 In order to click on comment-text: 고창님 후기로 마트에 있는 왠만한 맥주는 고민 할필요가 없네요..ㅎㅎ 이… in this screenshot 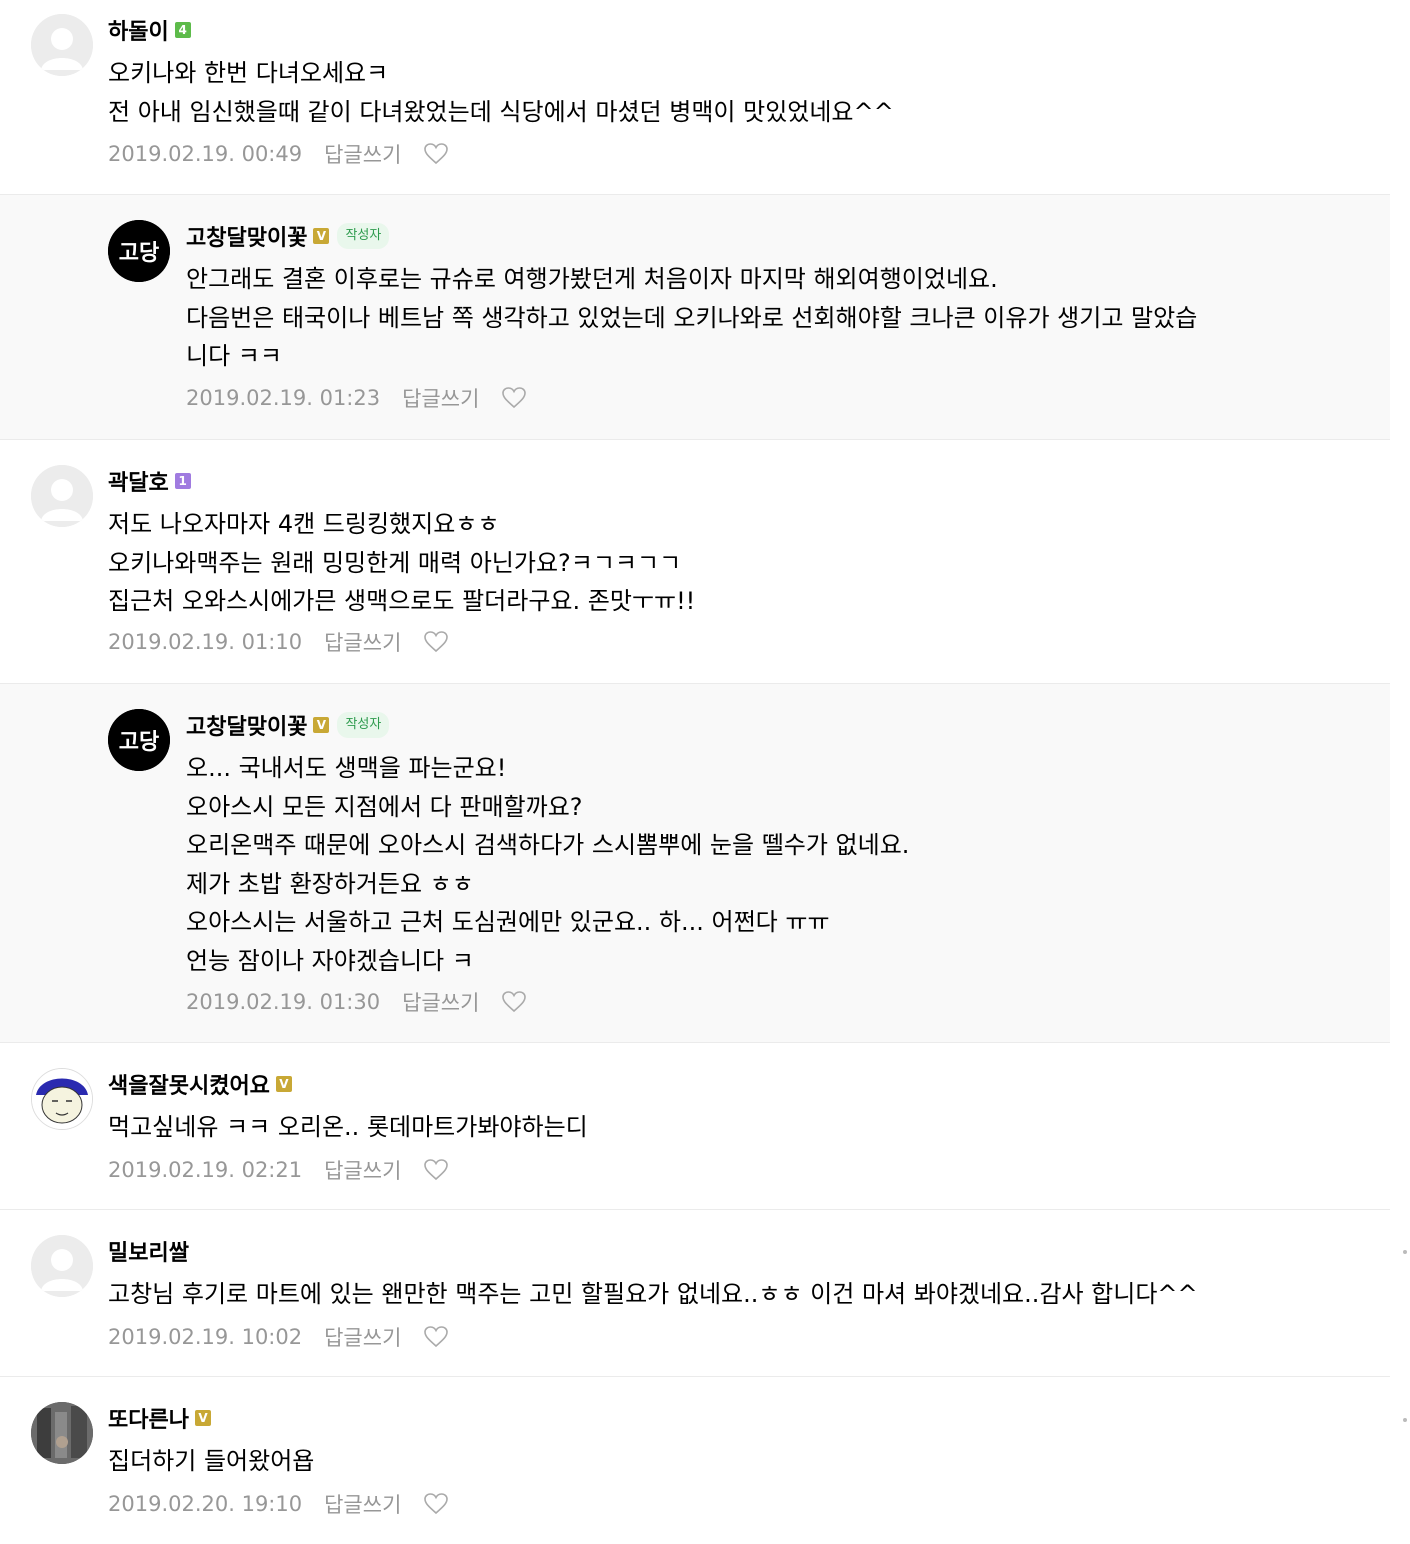, I will do `click(653, 1294)`.